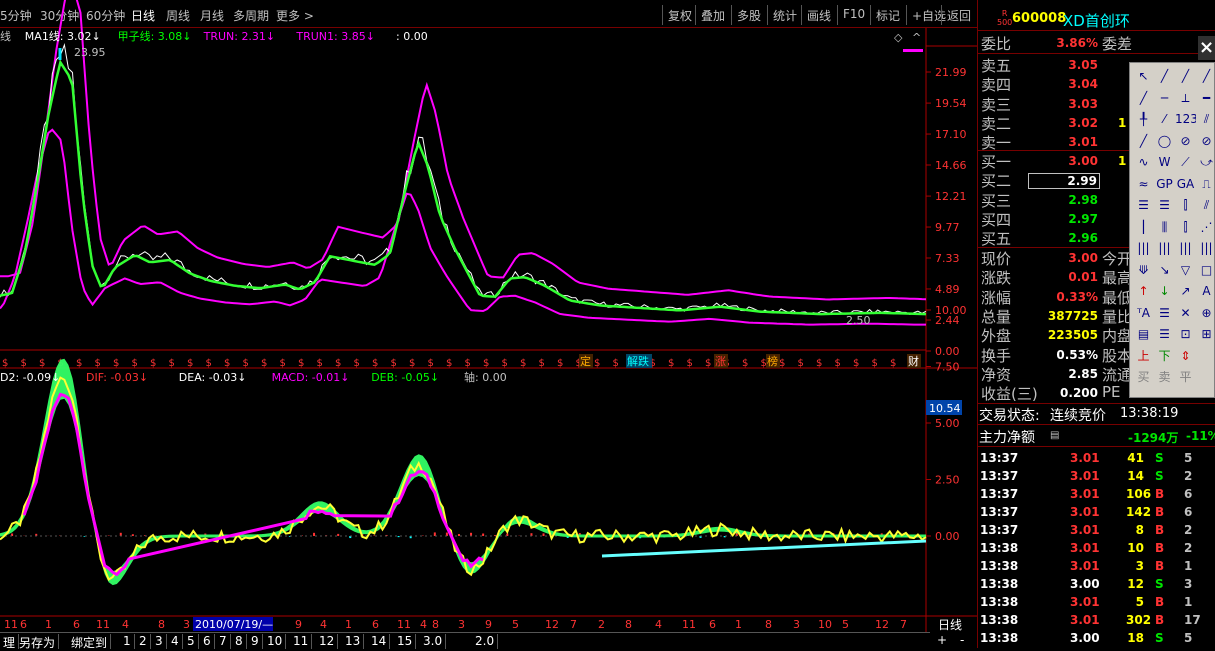 This screenshot has width=1215, height=651. I want to click on drawing-tool-icon: ⟱, so click(1143, 271).